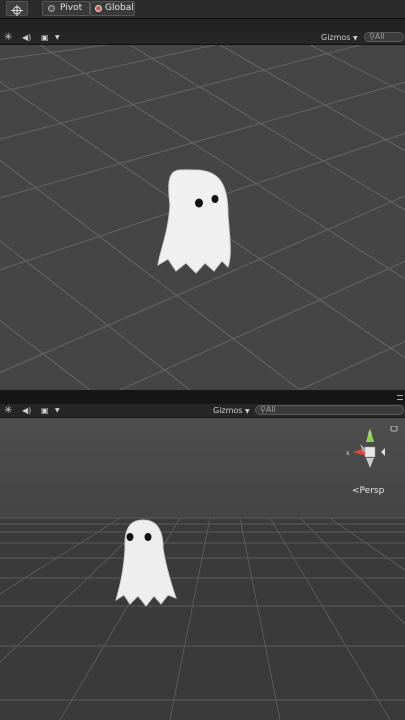  Describe the element at coordinates (370, 463) in the screenshot. I see `neg-y-cone-icon` at that location.